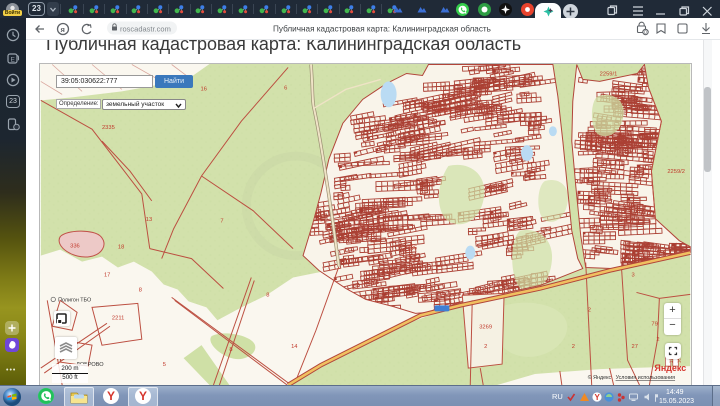  What do you see at coordinates (145, 29) in the screenshot?
I see `svg-text: roscadastr.com` at bounding box center [145, 29].